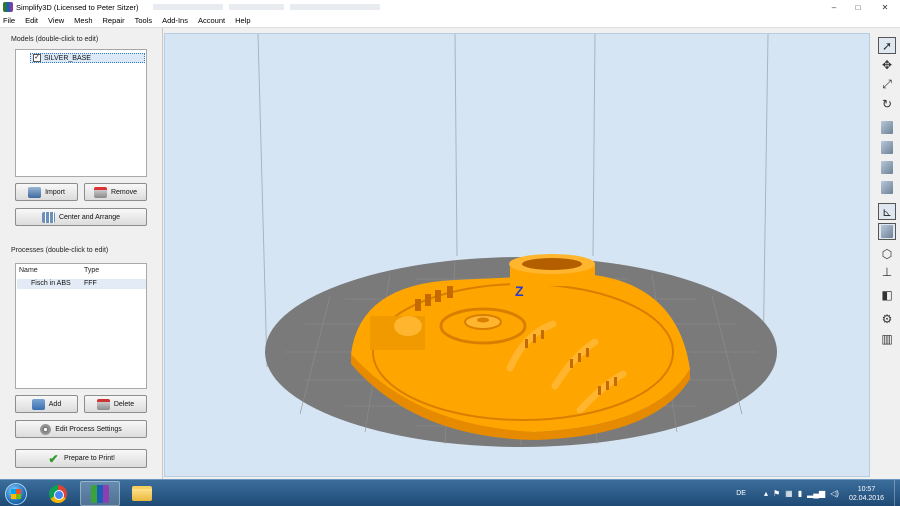 The height and width of the screenshot is (506, 900). What do you see at coordinates (885, 7) in the screenshot?
I see `close-button: ✕` at bounding box center [885, 7].